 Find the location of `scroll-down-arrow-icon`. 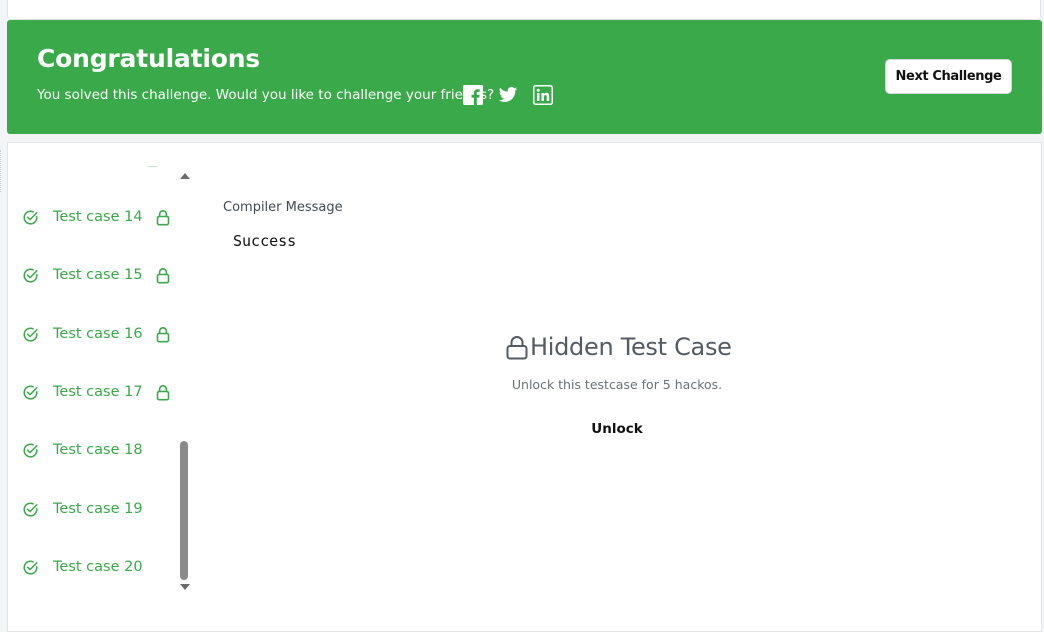

scroll-down-arrow-icon is located at coordinates (185, 587).